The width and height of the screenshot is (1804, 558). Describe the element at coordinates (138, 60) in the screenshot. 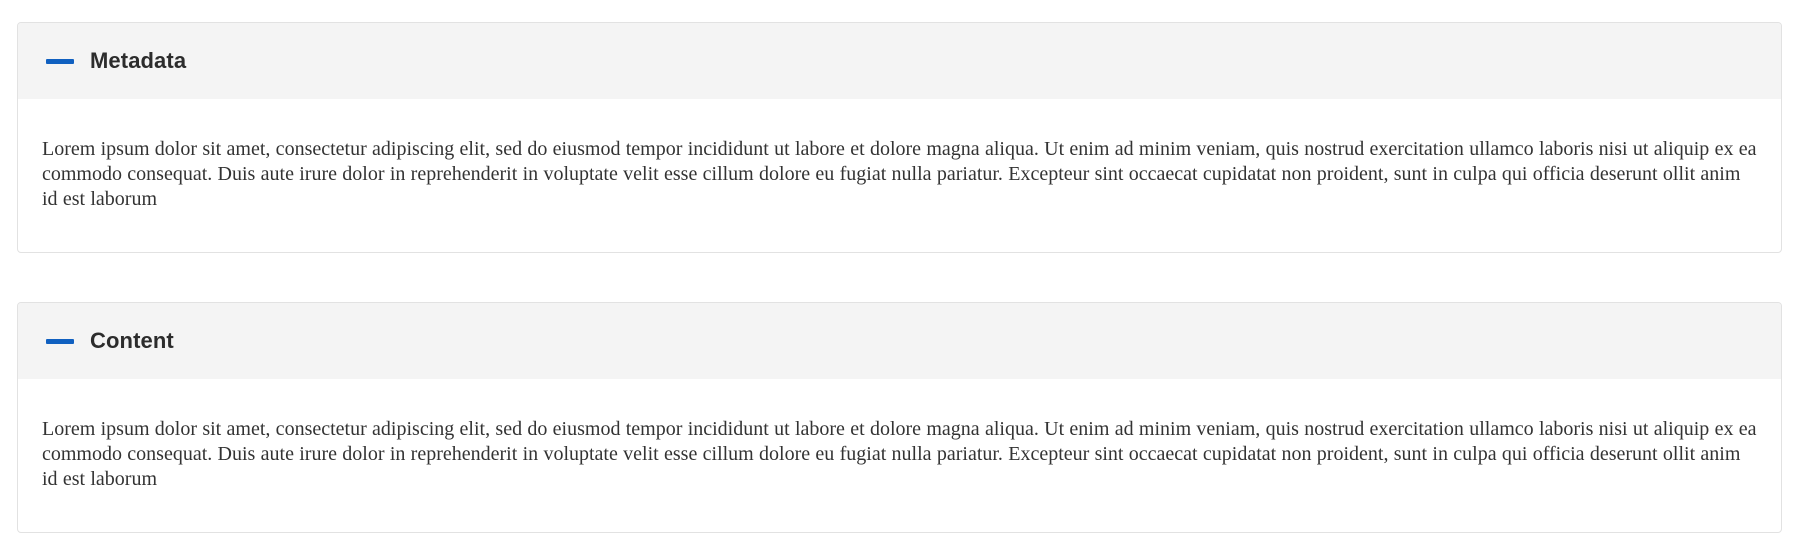

I see `panel-title: Metadata` at that location.